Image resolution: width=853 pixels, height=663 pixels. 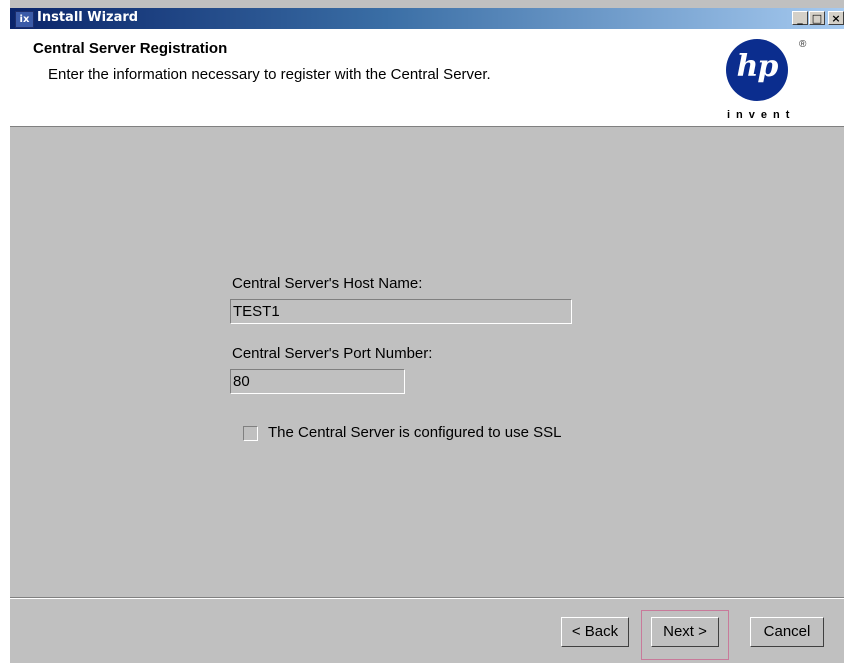 I want to click on host-name-field: TEST1, so click(x=401, y=311).